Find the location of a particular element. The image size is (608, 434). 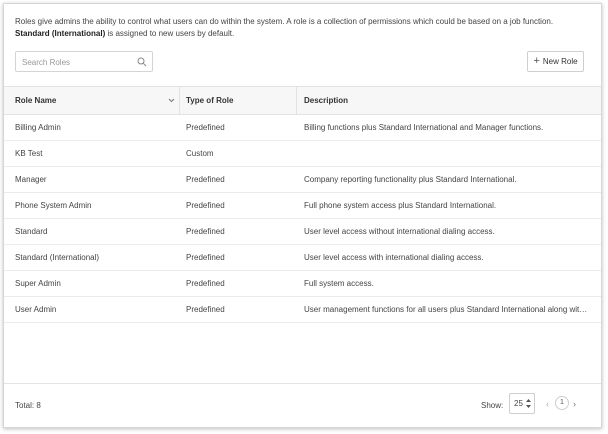

table-row: KB Test Custom is located at coordinates (302, 154).